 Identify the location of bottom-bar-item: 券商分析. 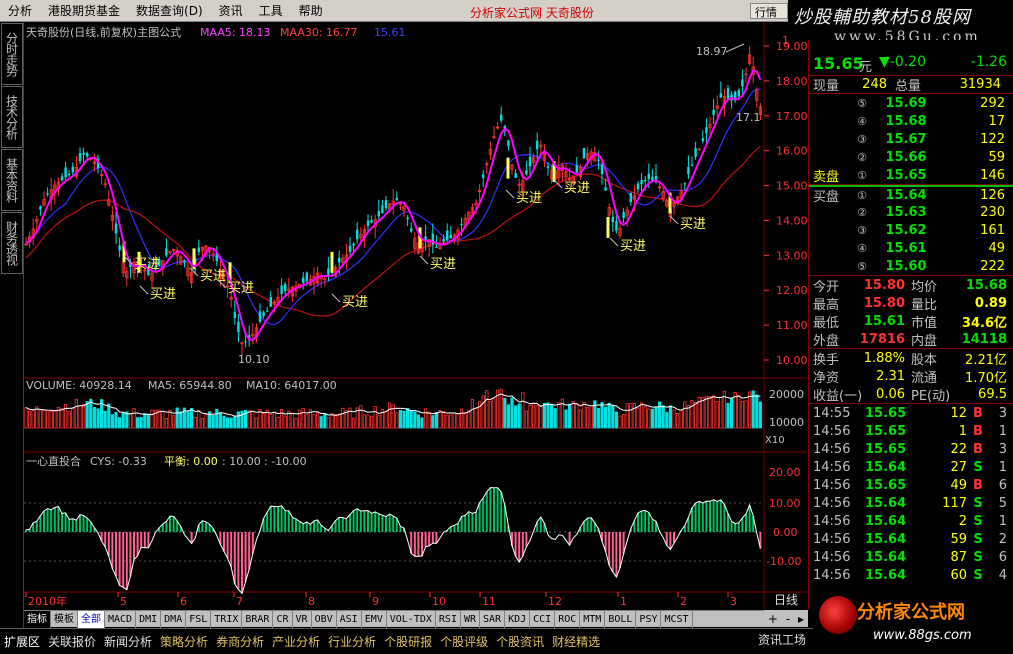
(240, 641).